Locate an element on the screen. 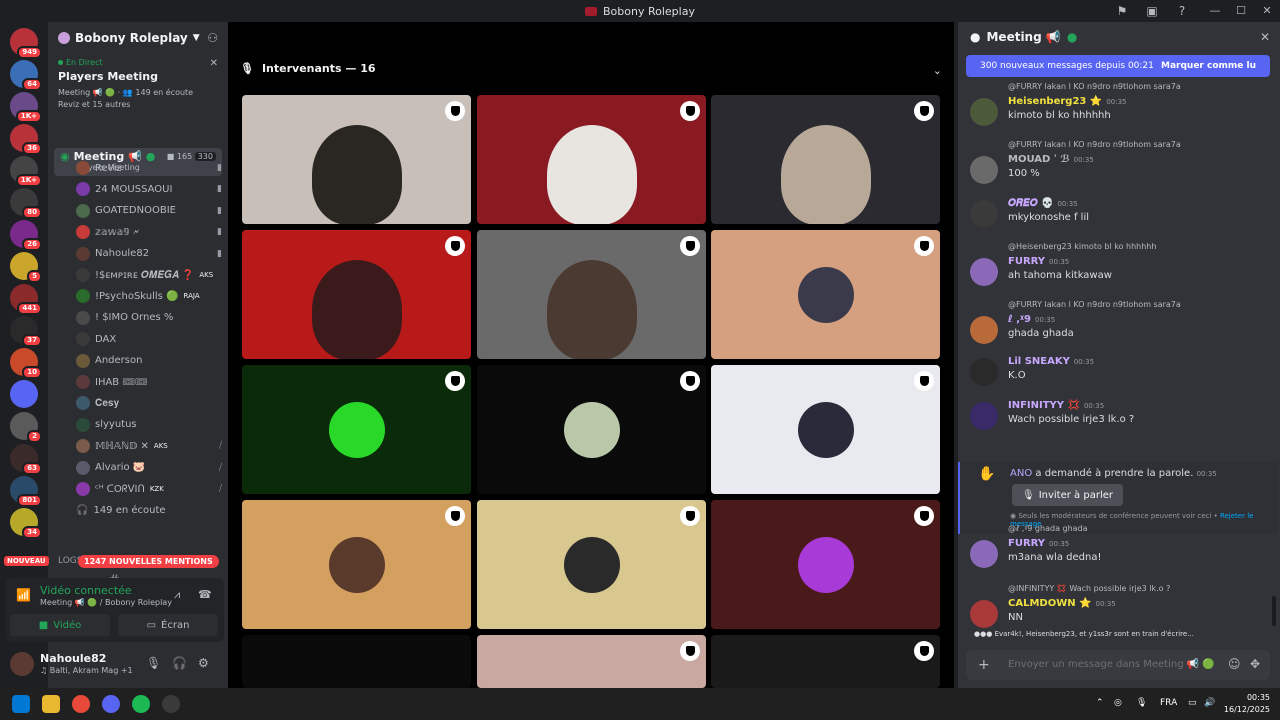 This screenshot has height=720, width=1280. message-author: Heisenberg23 ⭐ 00:35 is located at coordinates (1067, 101).